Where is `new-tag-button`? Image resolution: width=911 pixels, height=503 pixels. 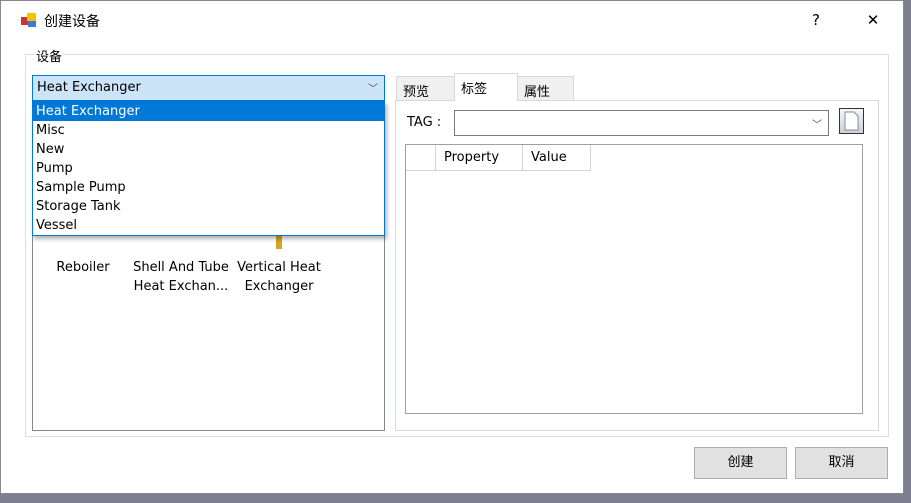
new-tag-button is located at coordinates (851, 121).